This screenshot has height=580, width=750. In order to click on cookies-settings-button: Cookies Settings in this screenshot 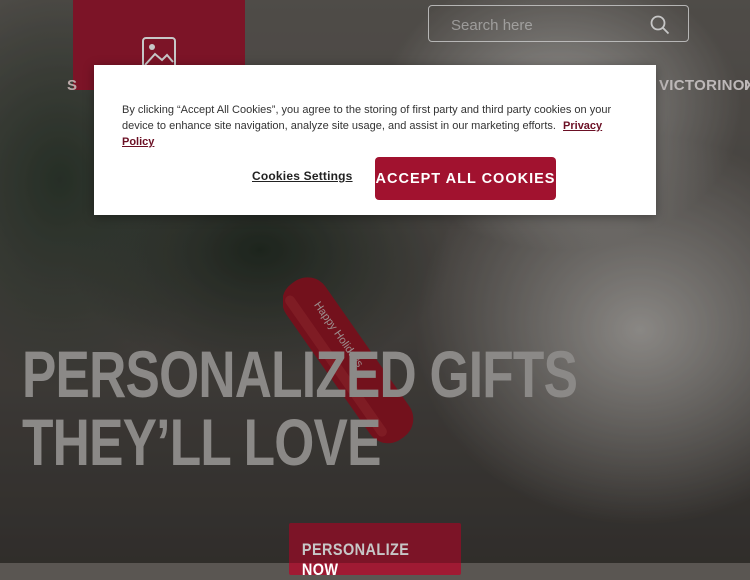, I will do `click(302, 176)`.